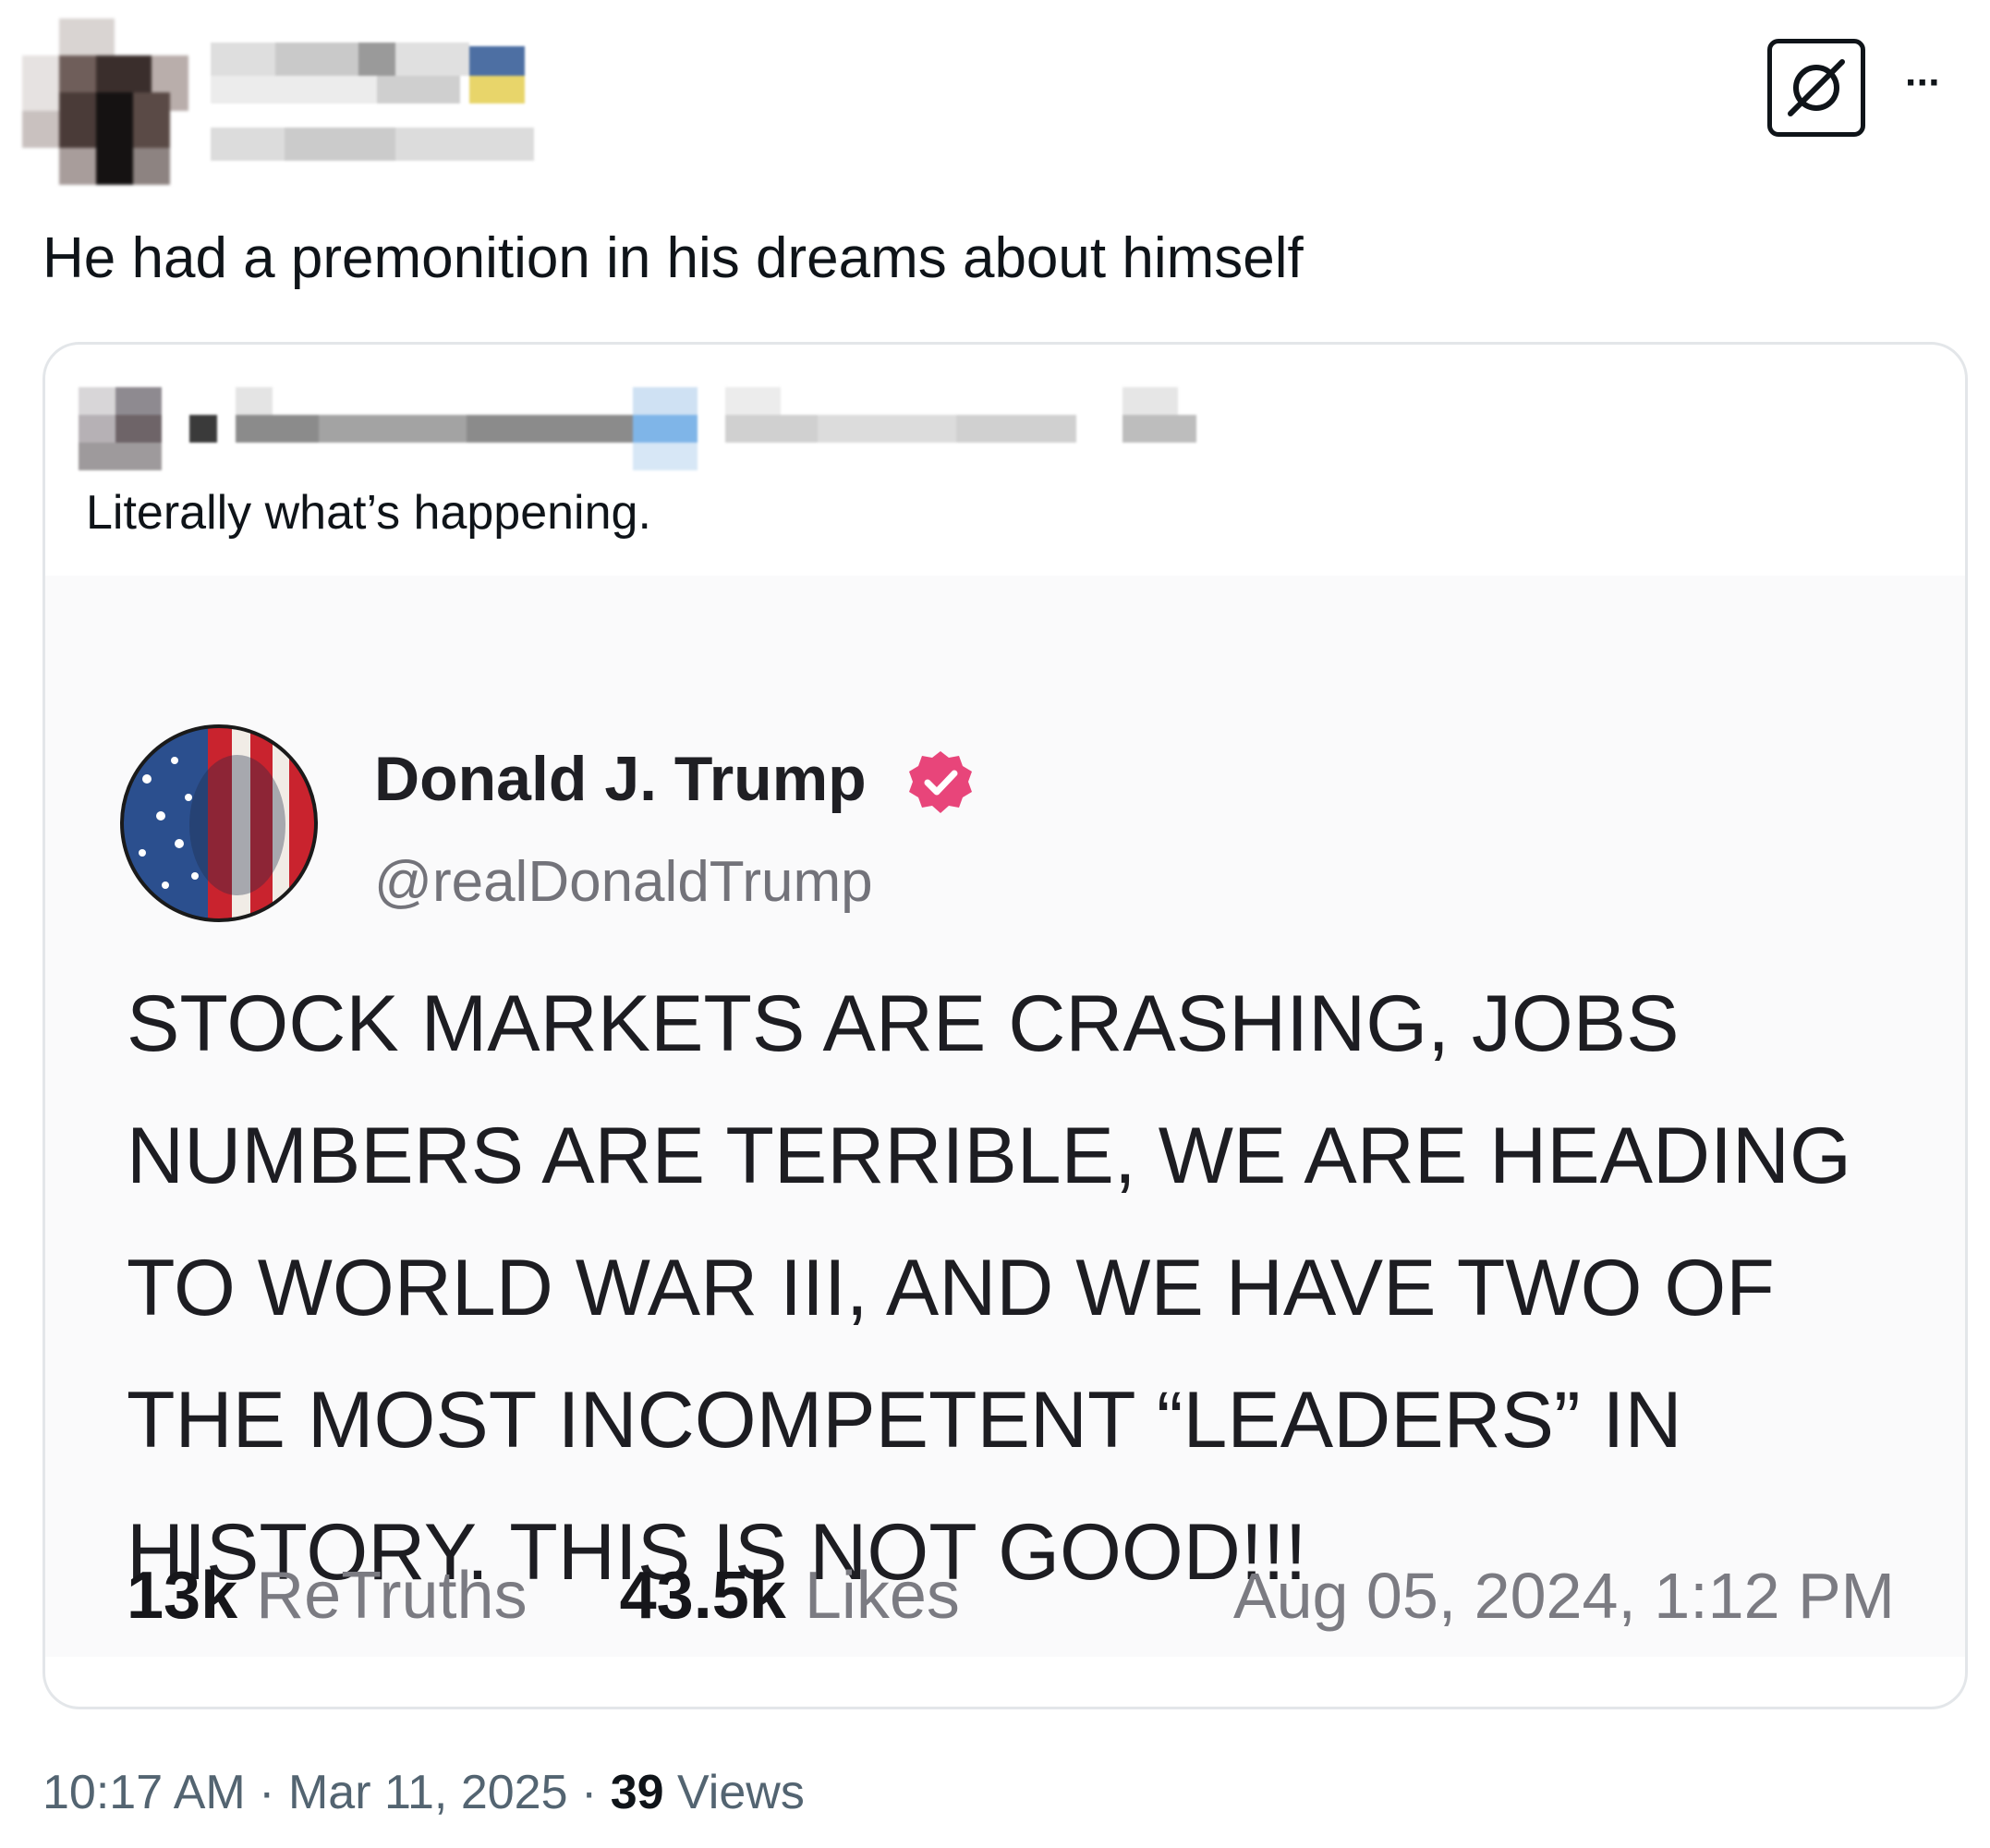  I want to click on views-count: 39, so click(637, 1792).